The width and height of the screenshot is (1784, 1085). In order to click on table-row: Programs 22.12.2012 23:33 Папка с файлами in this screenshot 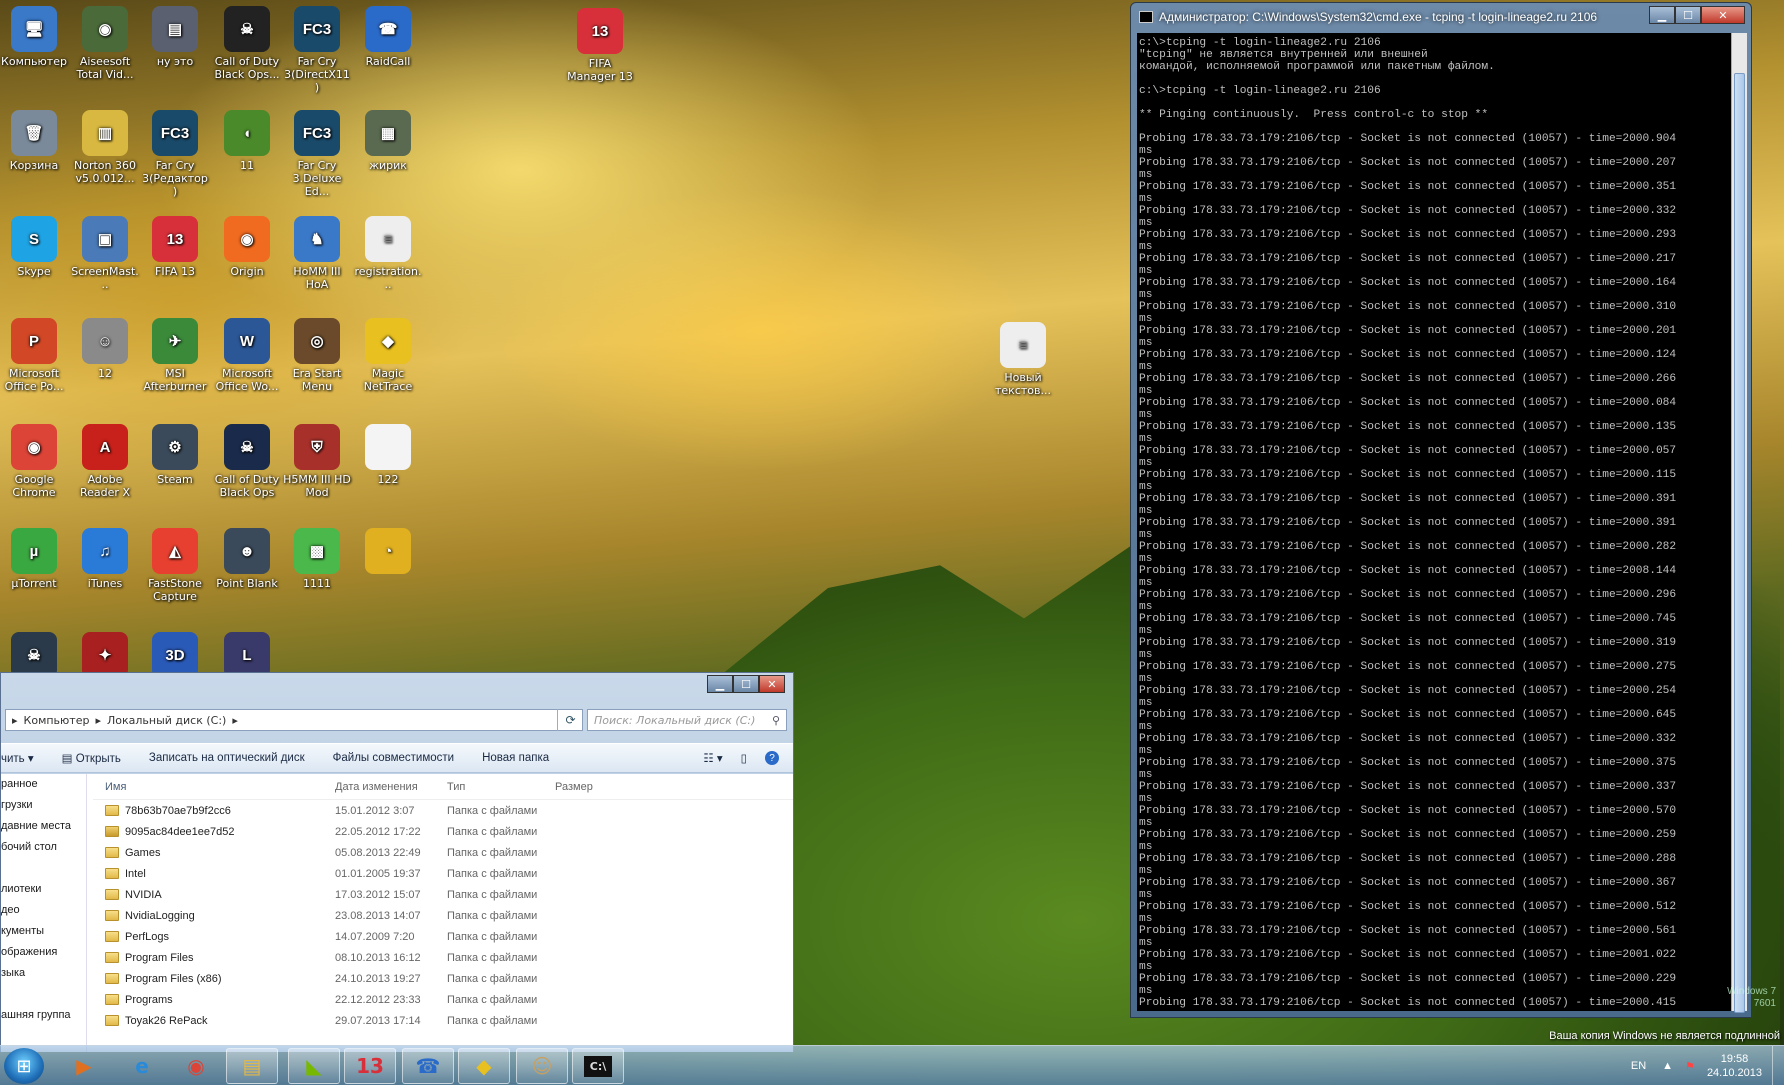, I will do `click(443, 999)`.